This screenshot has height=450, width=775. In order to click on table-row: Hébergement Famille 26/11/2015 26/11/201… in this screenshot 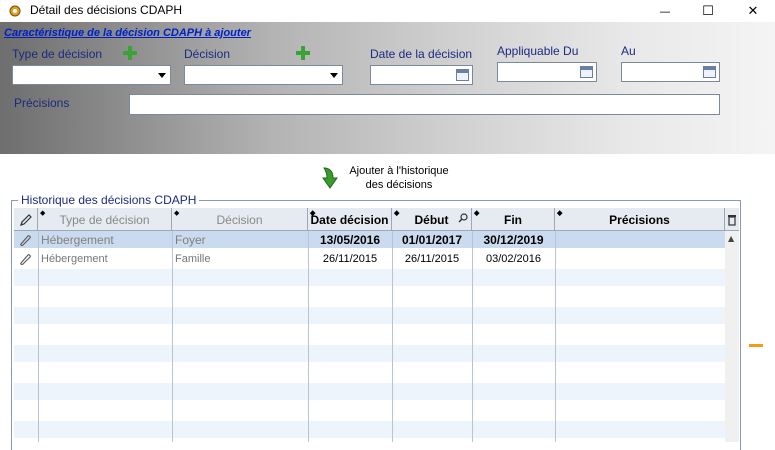, I will do `click(369, 258)`.